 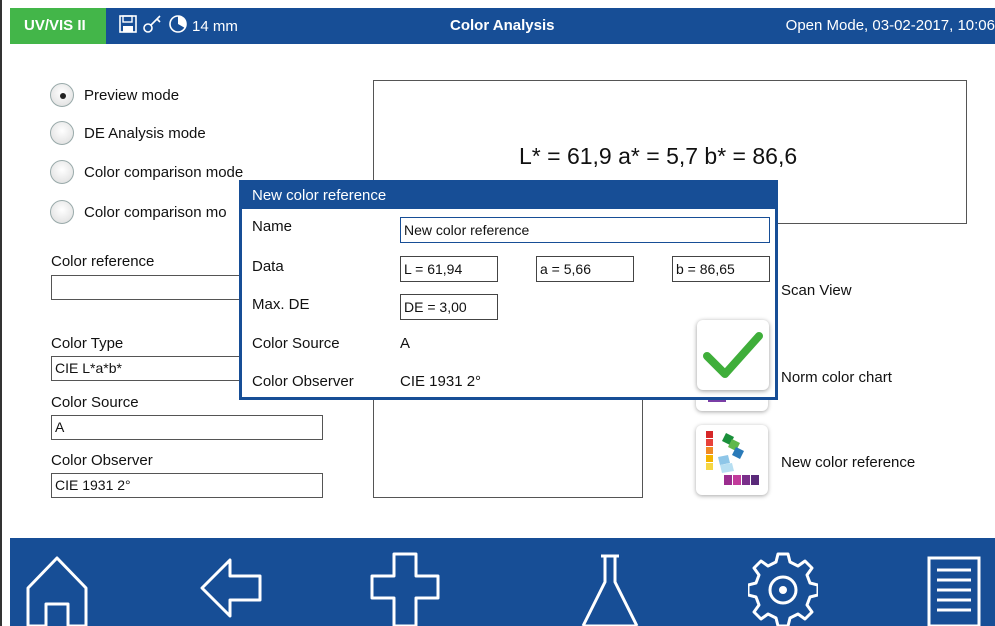 What do you see at coordinates (585, 230) in the screenshot?
I see `name-field: New color reference` at bounding box center [585, 230].